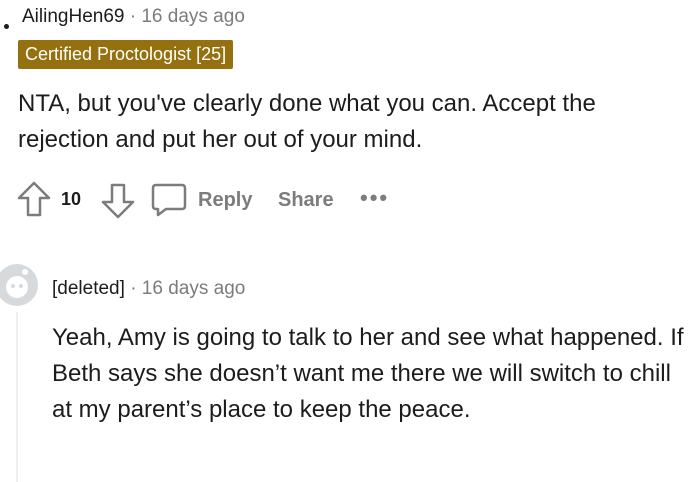 Image resolution: width=700 pixels, height=482 pixels. I want to click on default-avatar-icon, so click(20, 285).